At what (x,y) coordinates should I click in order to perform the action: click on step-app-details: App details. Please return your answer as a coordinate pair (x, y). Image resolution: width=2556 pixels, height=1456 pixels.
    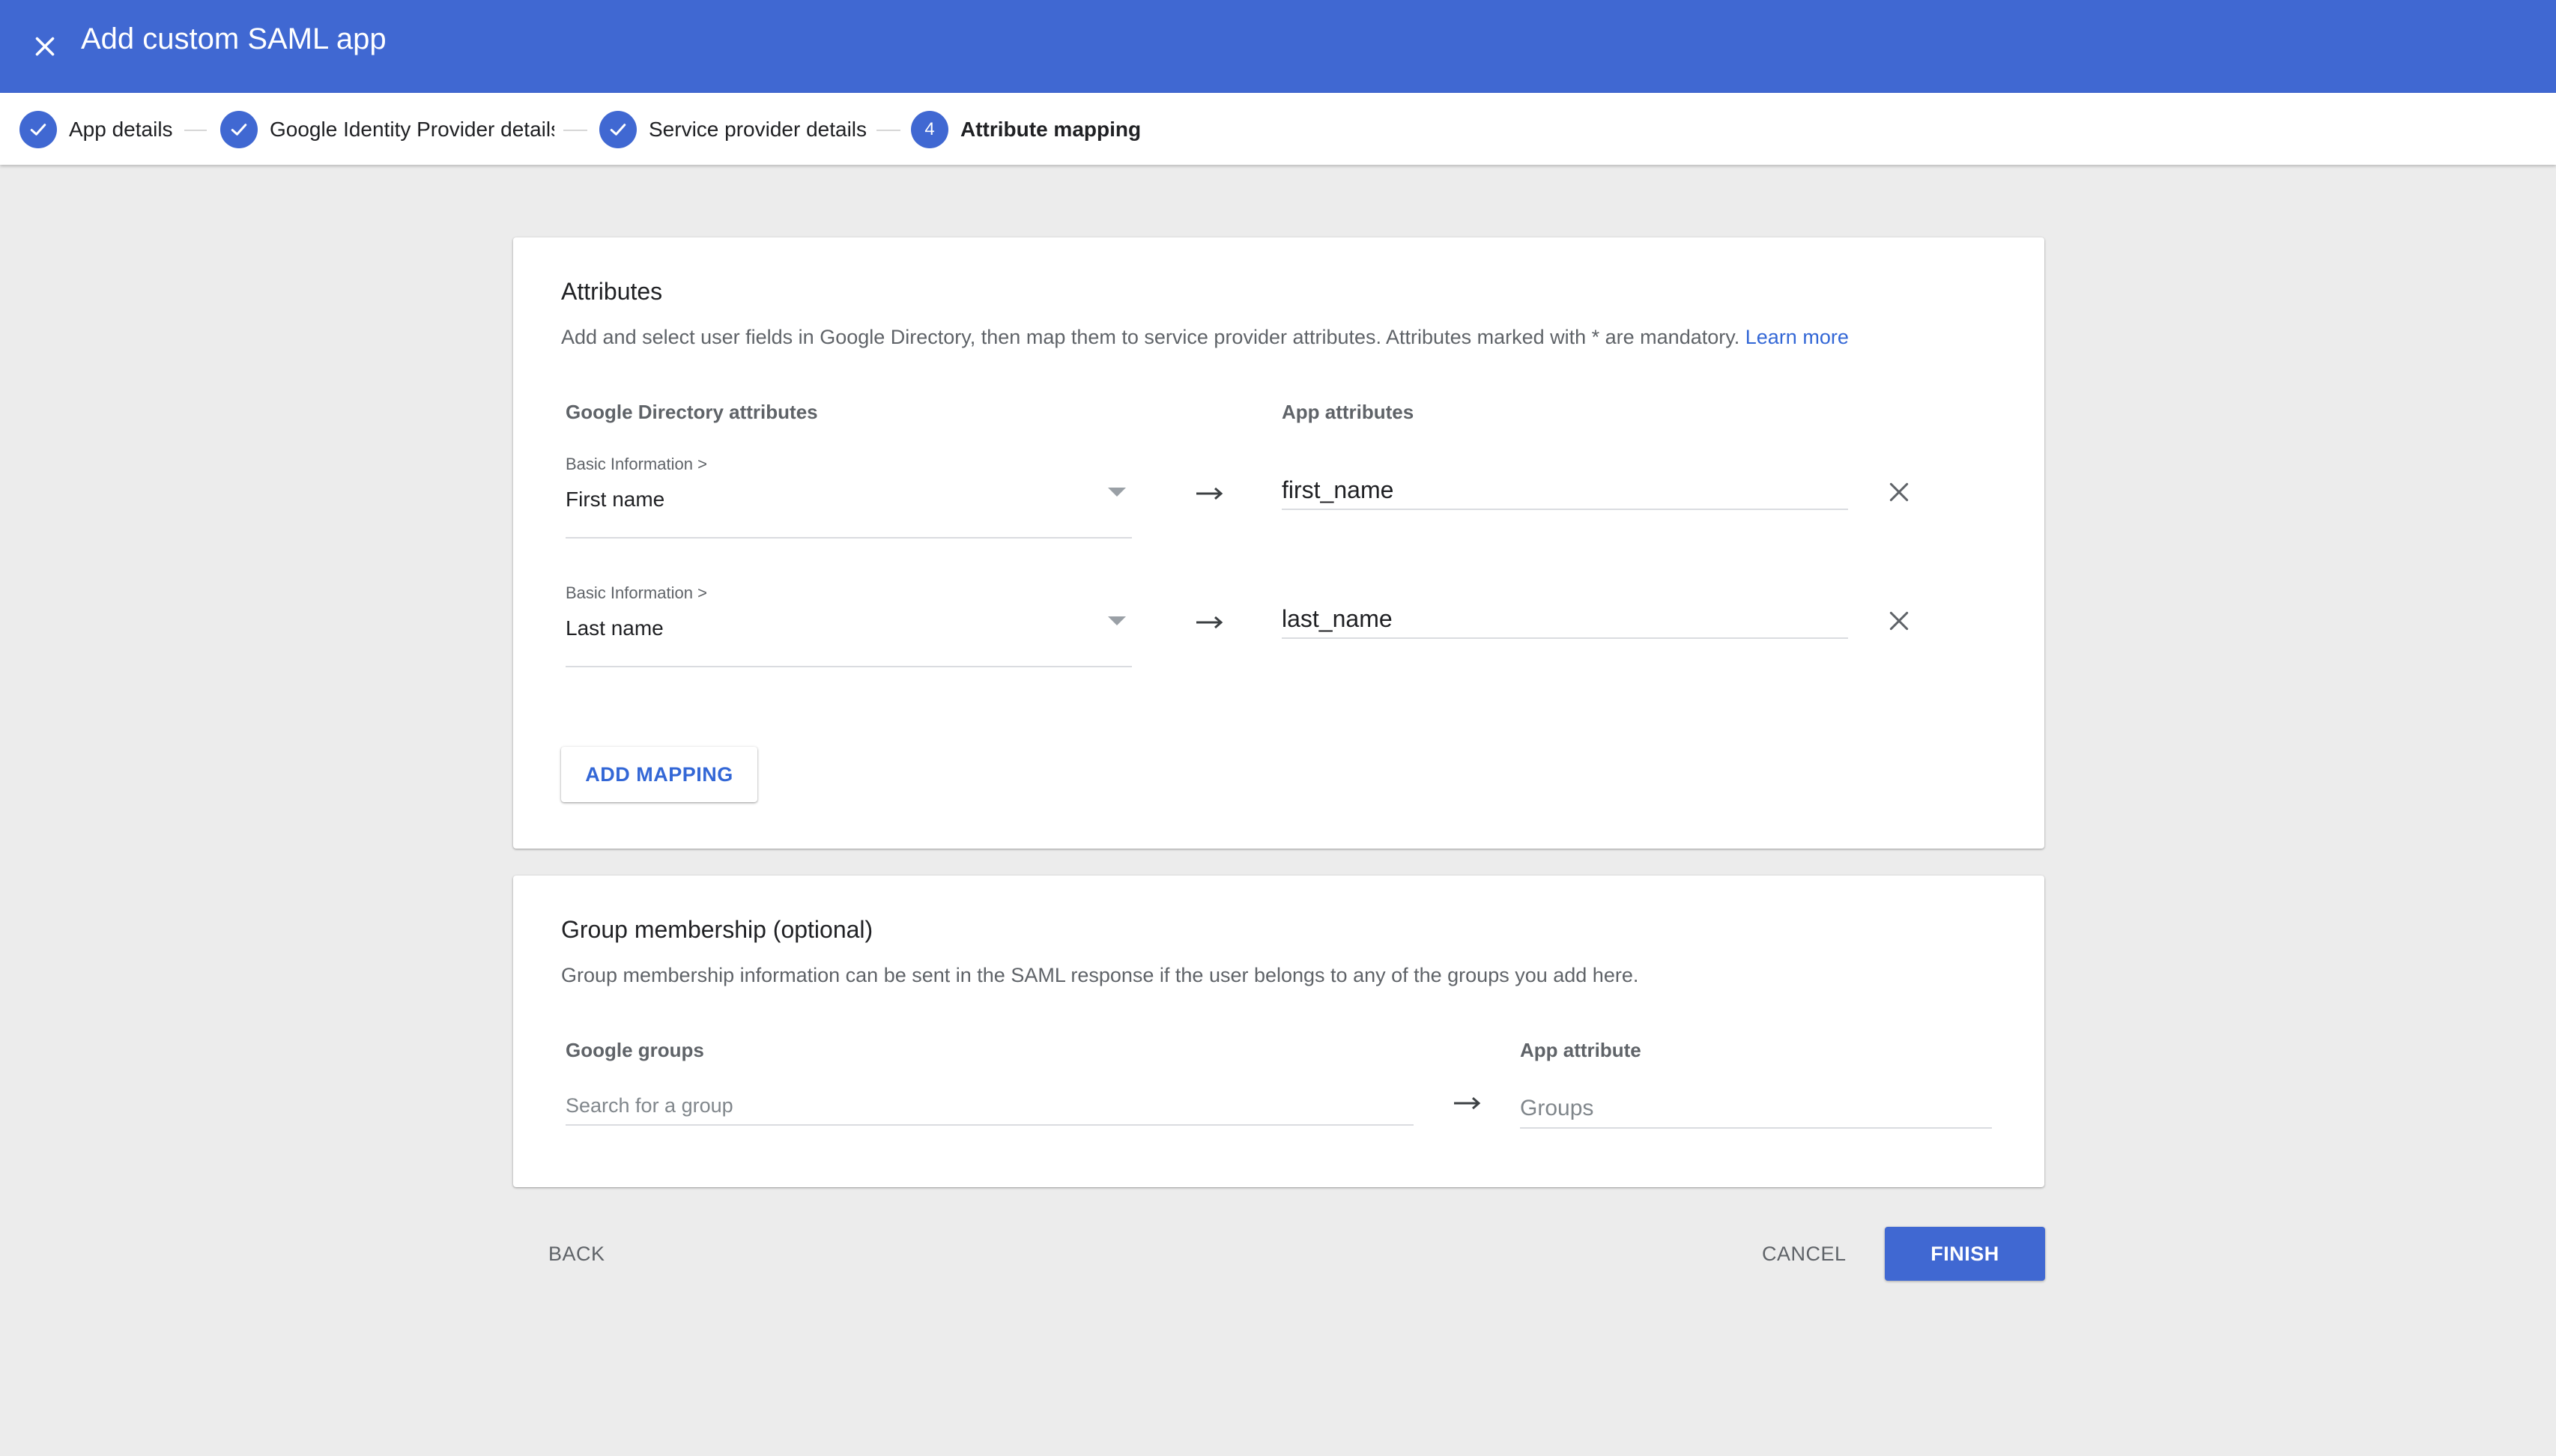
    Looking at the image, I should click on (96, 129).